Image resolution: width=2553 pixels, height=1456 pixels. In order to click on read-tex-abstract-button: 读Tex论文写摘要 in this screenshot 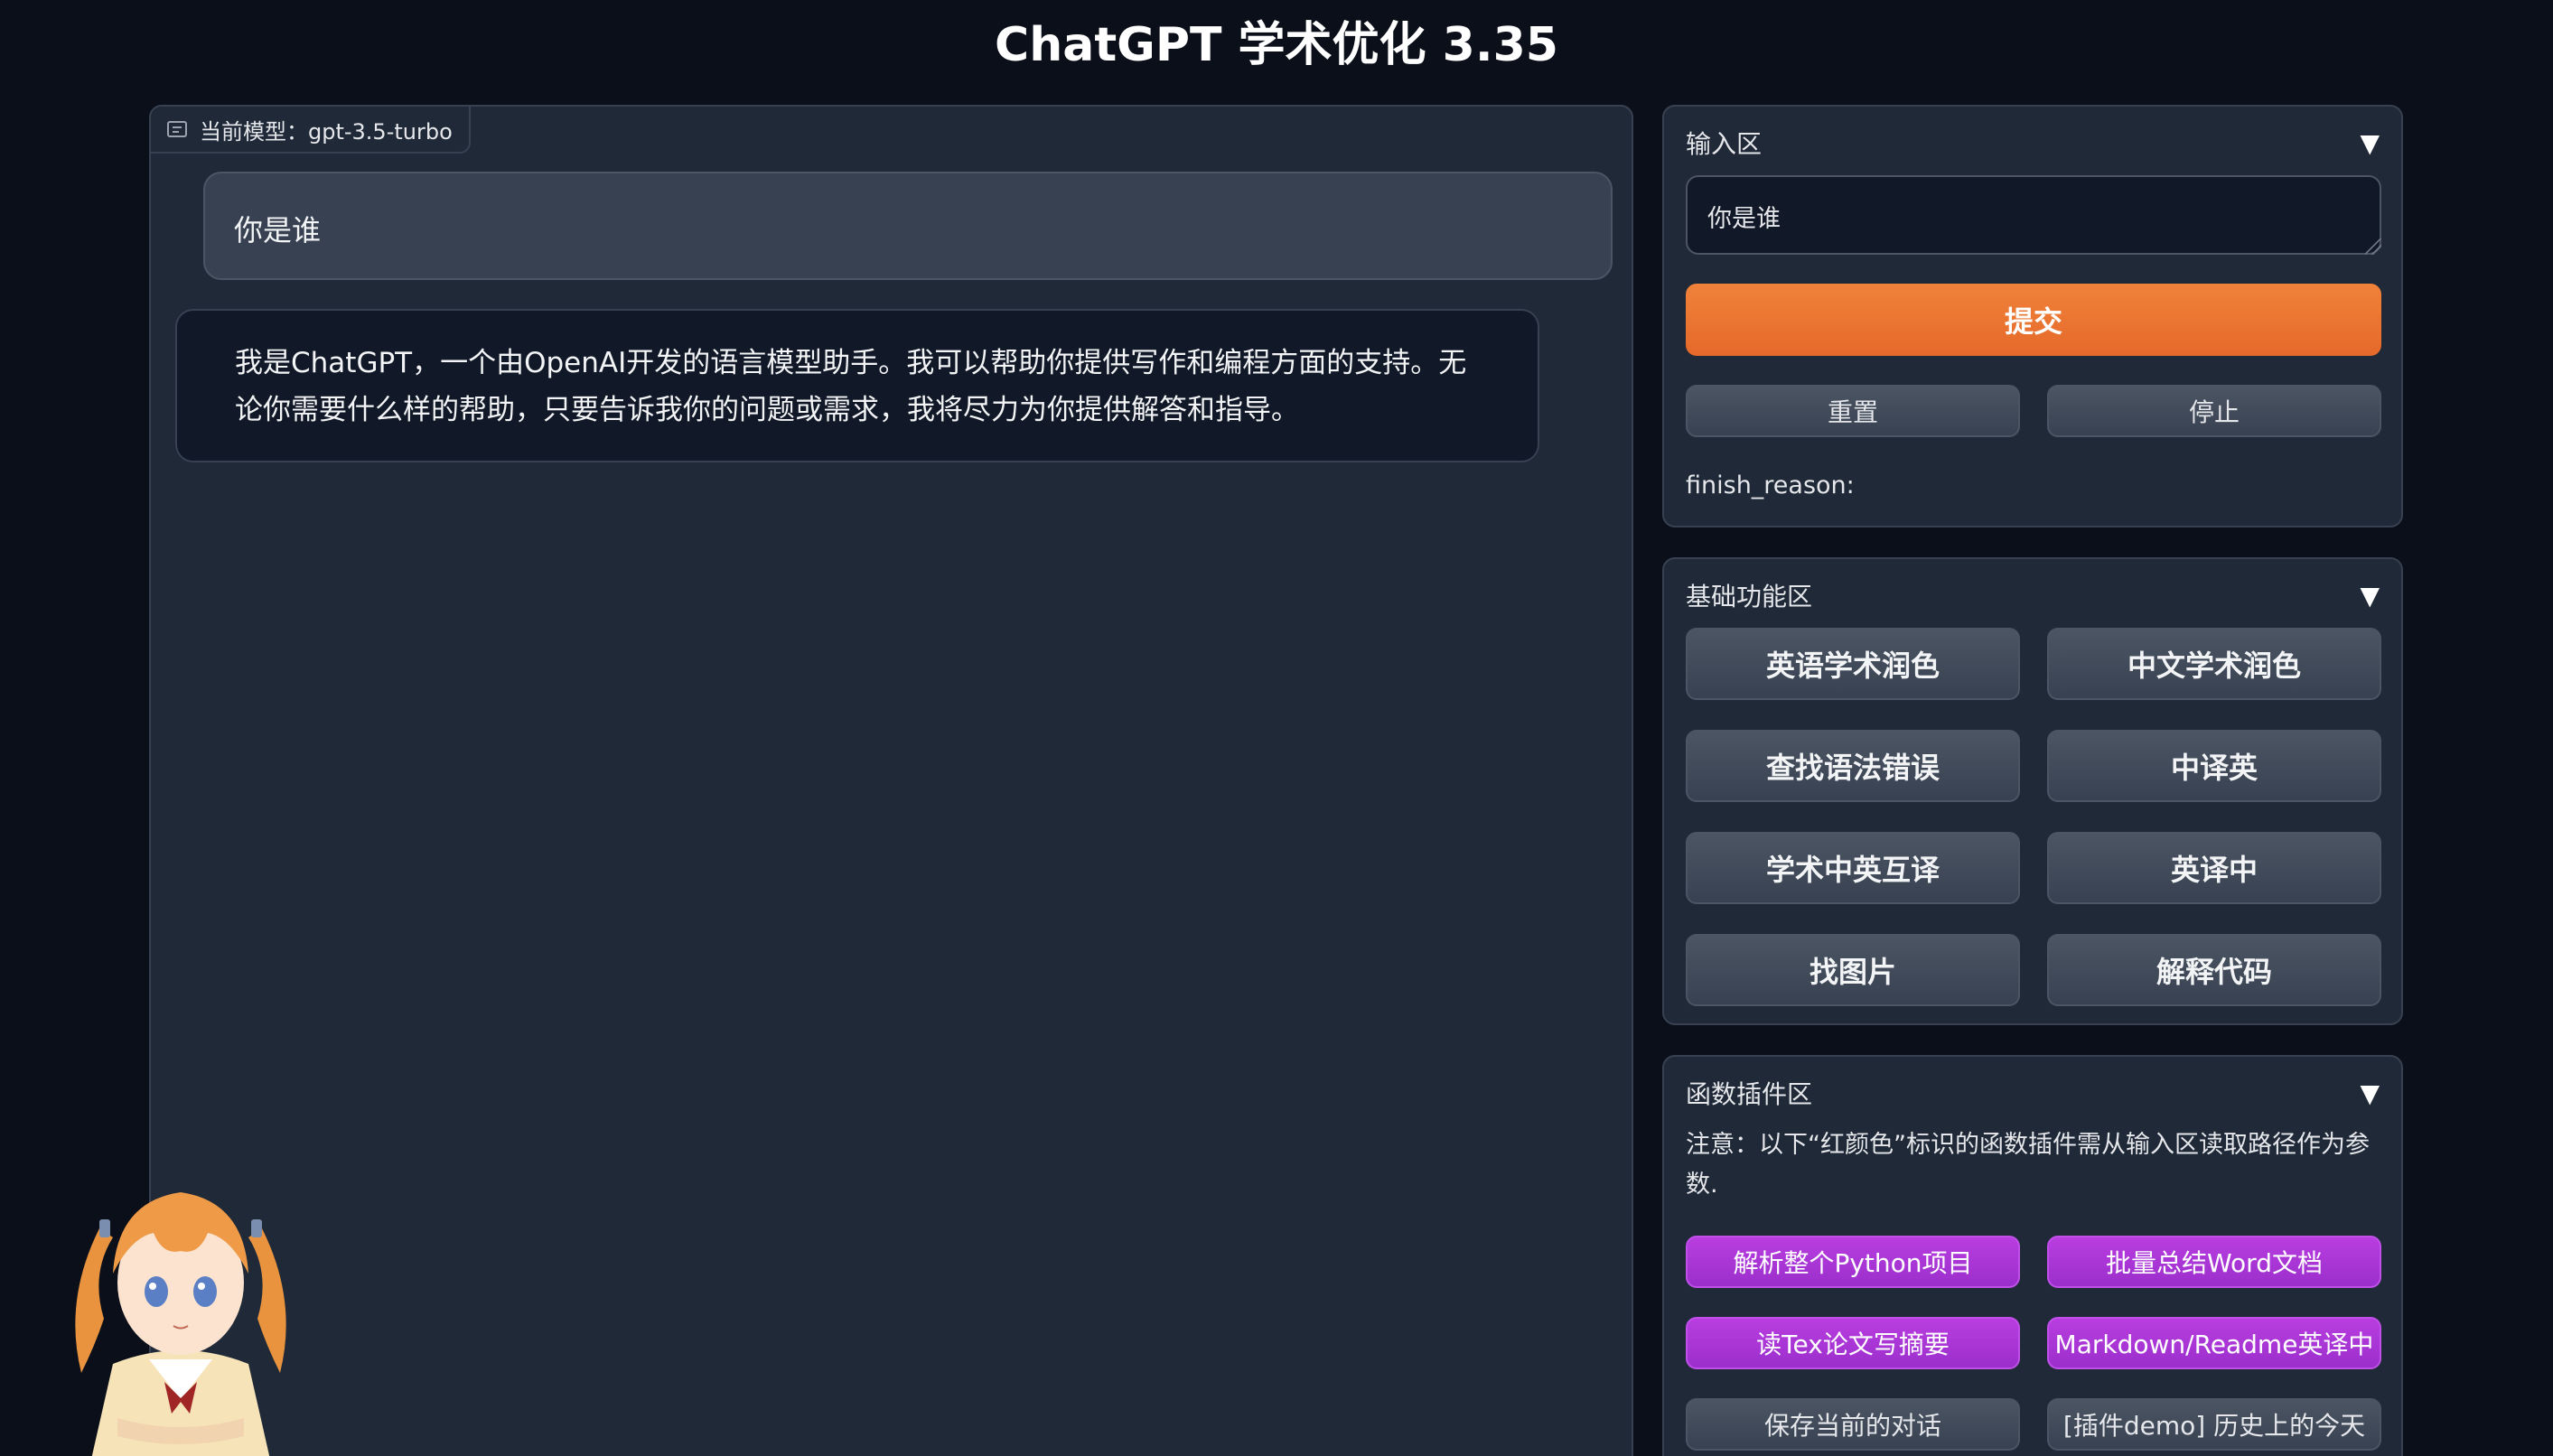, I will do `click(1853, 1343)`.